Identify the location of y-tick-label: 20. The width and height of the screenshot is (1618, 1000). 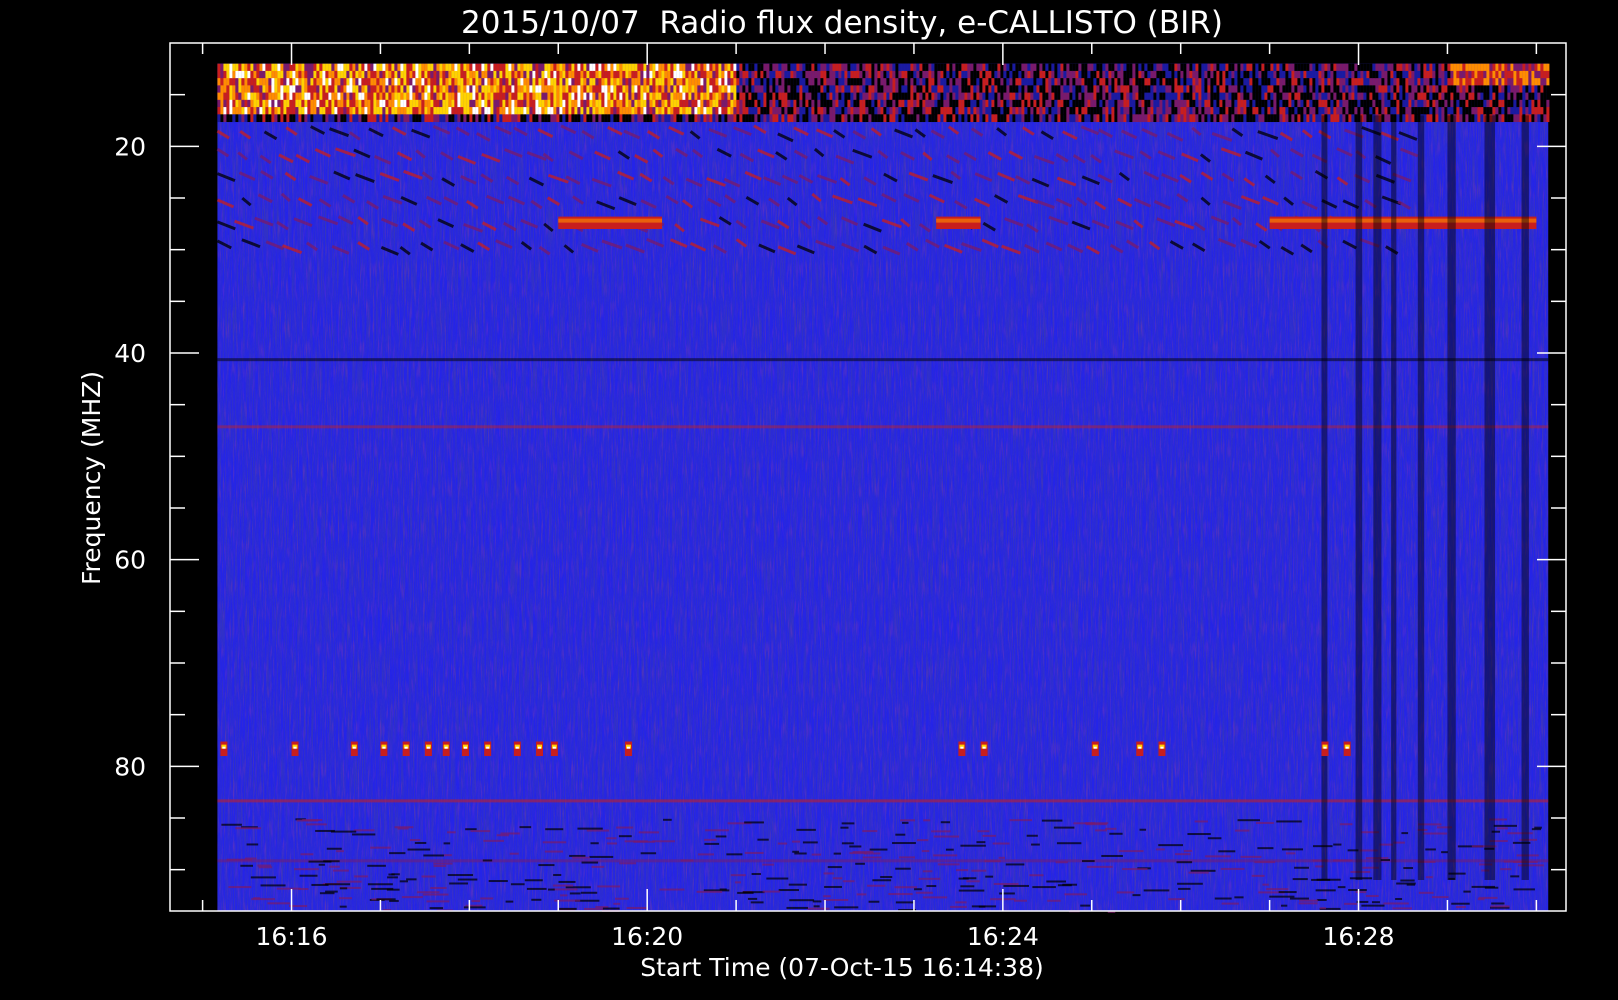
(130, 146).